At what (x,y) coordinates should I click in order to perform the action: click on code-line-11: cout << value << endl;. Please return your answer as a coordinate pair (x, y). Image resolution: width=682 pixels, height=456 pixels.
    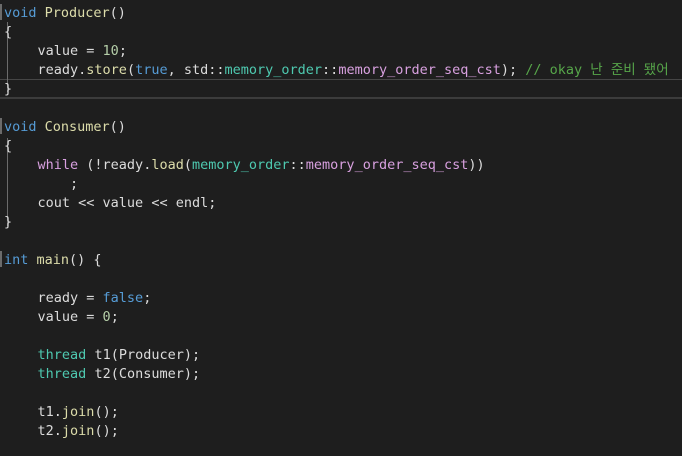
    Looking at the image, I should click on (111, 203).